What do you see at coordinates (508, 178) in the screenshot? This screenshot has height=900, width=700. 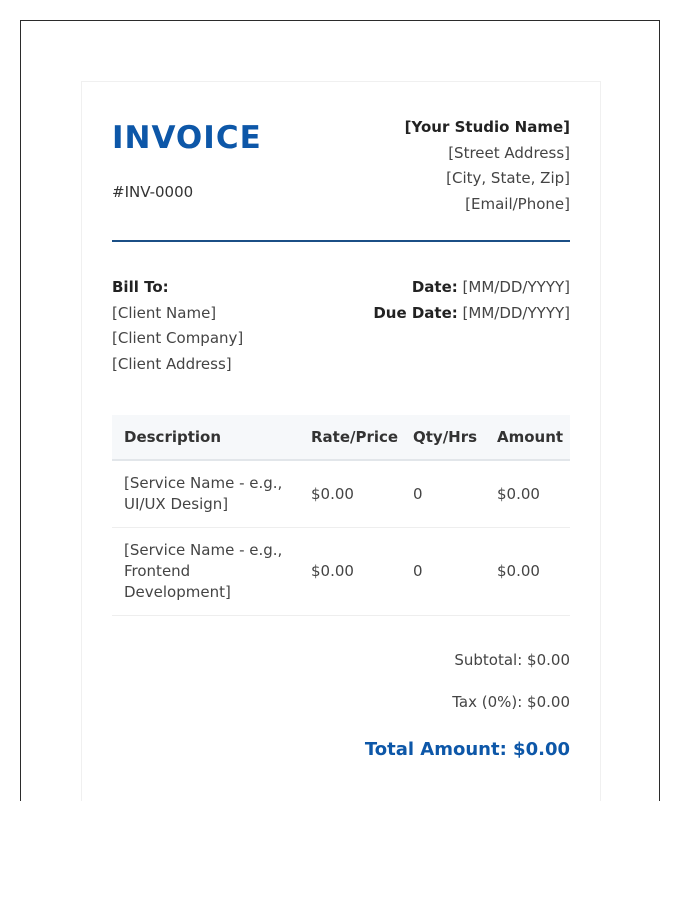 I see `studio-city: [City, State, Zip]` at bounding box center [508, 178].